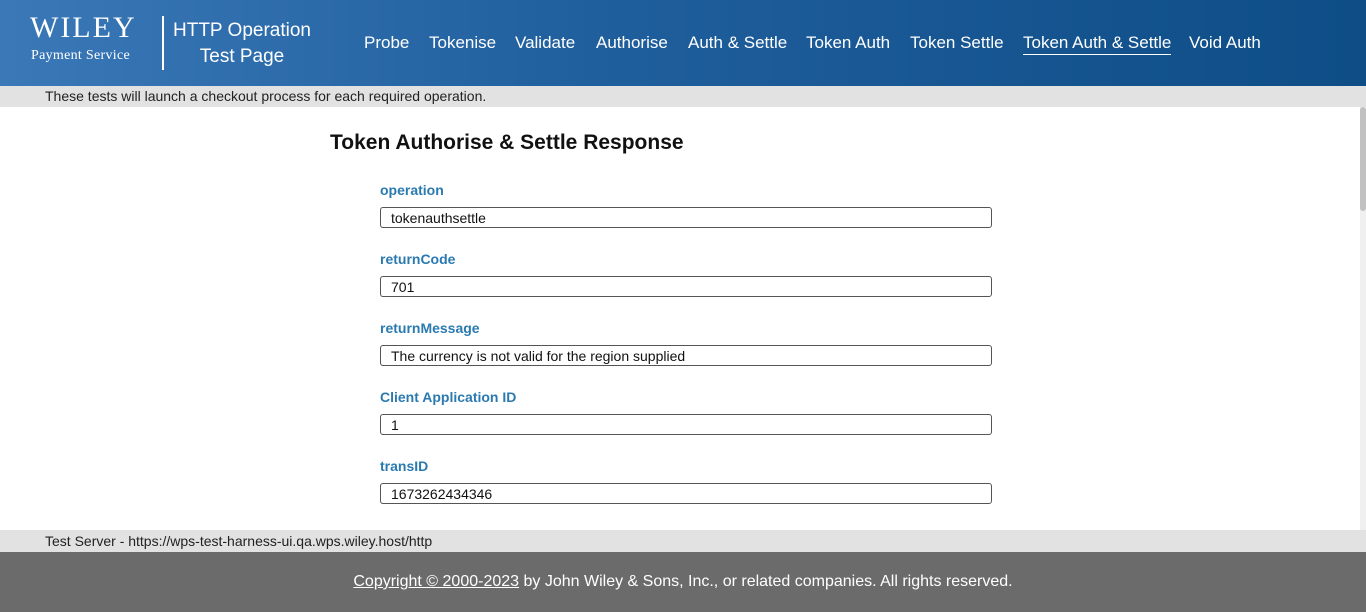 The width and height of the screenshot is (1366, 612). I want to click on field-label-client-application-id: Client Application ID, so click(448, 397).